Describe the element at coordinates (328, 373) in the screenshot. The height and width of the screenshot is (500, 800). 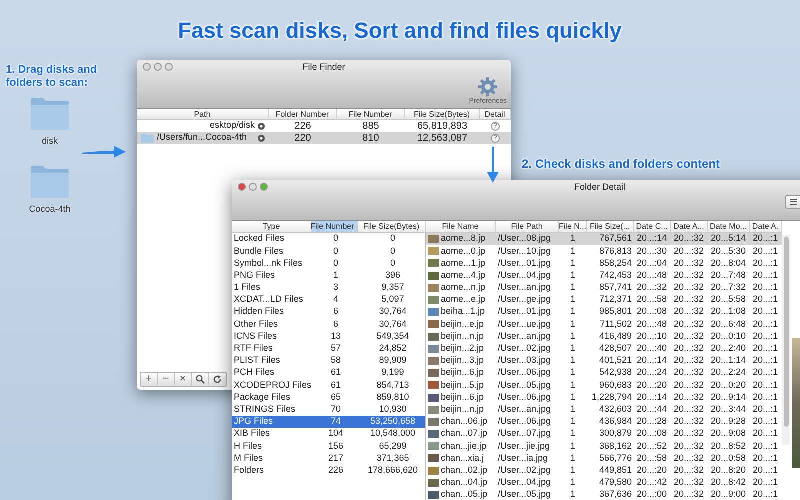
I see `table-row: PCH Files 61 9,199` at that location.